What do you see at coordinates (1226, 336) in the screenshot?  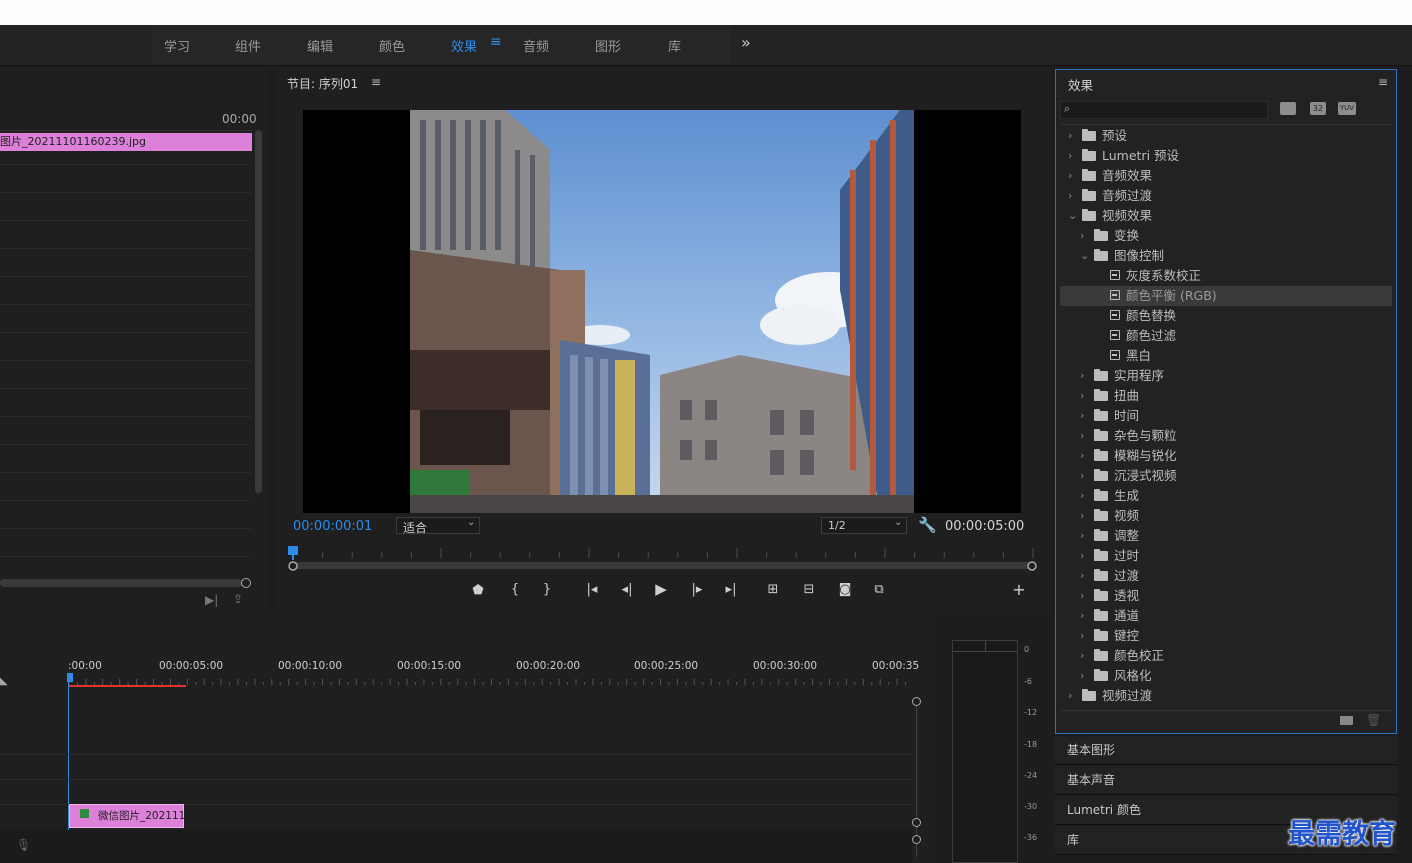 I see `effect-item: 颜色过滤` at bounding box center [1226, 336].